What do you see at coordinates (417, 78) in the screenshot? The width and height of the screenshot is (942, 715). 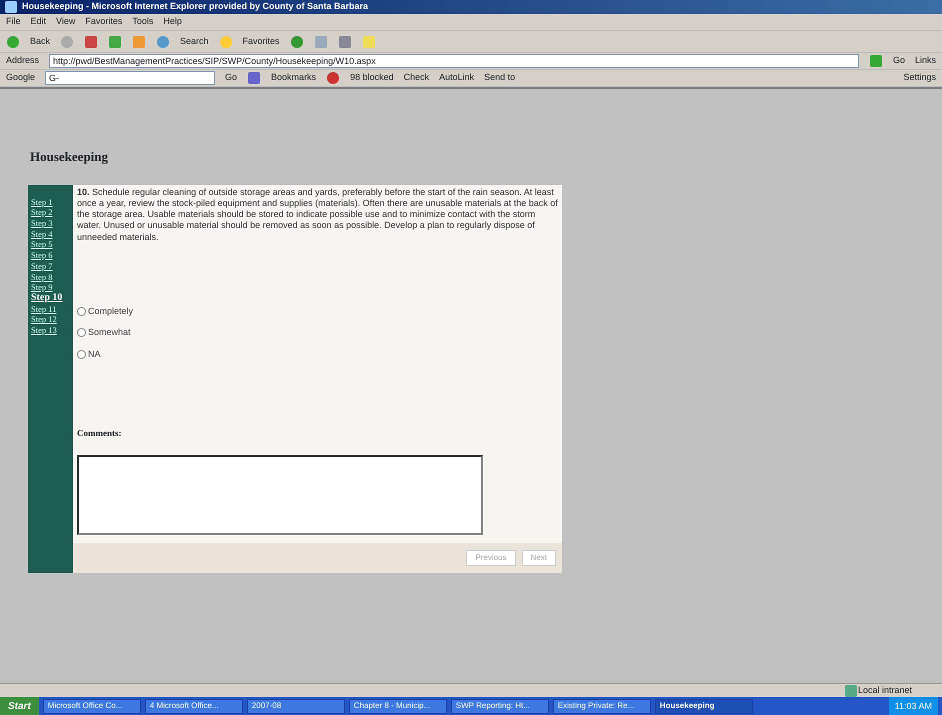 I see `check-button: Check` at bounding box center [417, 78].